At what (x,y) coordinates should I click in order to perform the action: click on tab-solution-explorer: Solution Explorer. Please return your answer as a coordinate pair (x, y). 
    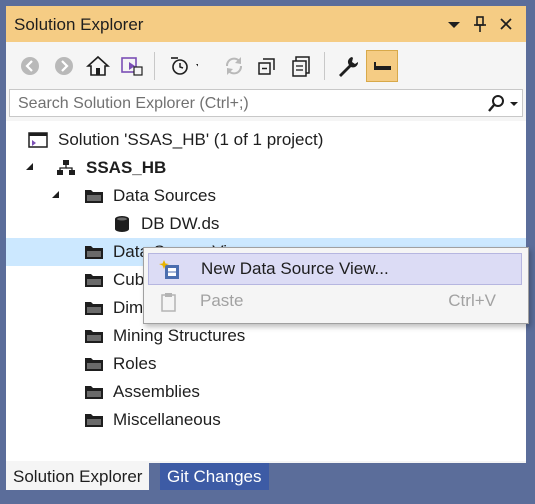
    Looking at the image, I should click on (78, 476).